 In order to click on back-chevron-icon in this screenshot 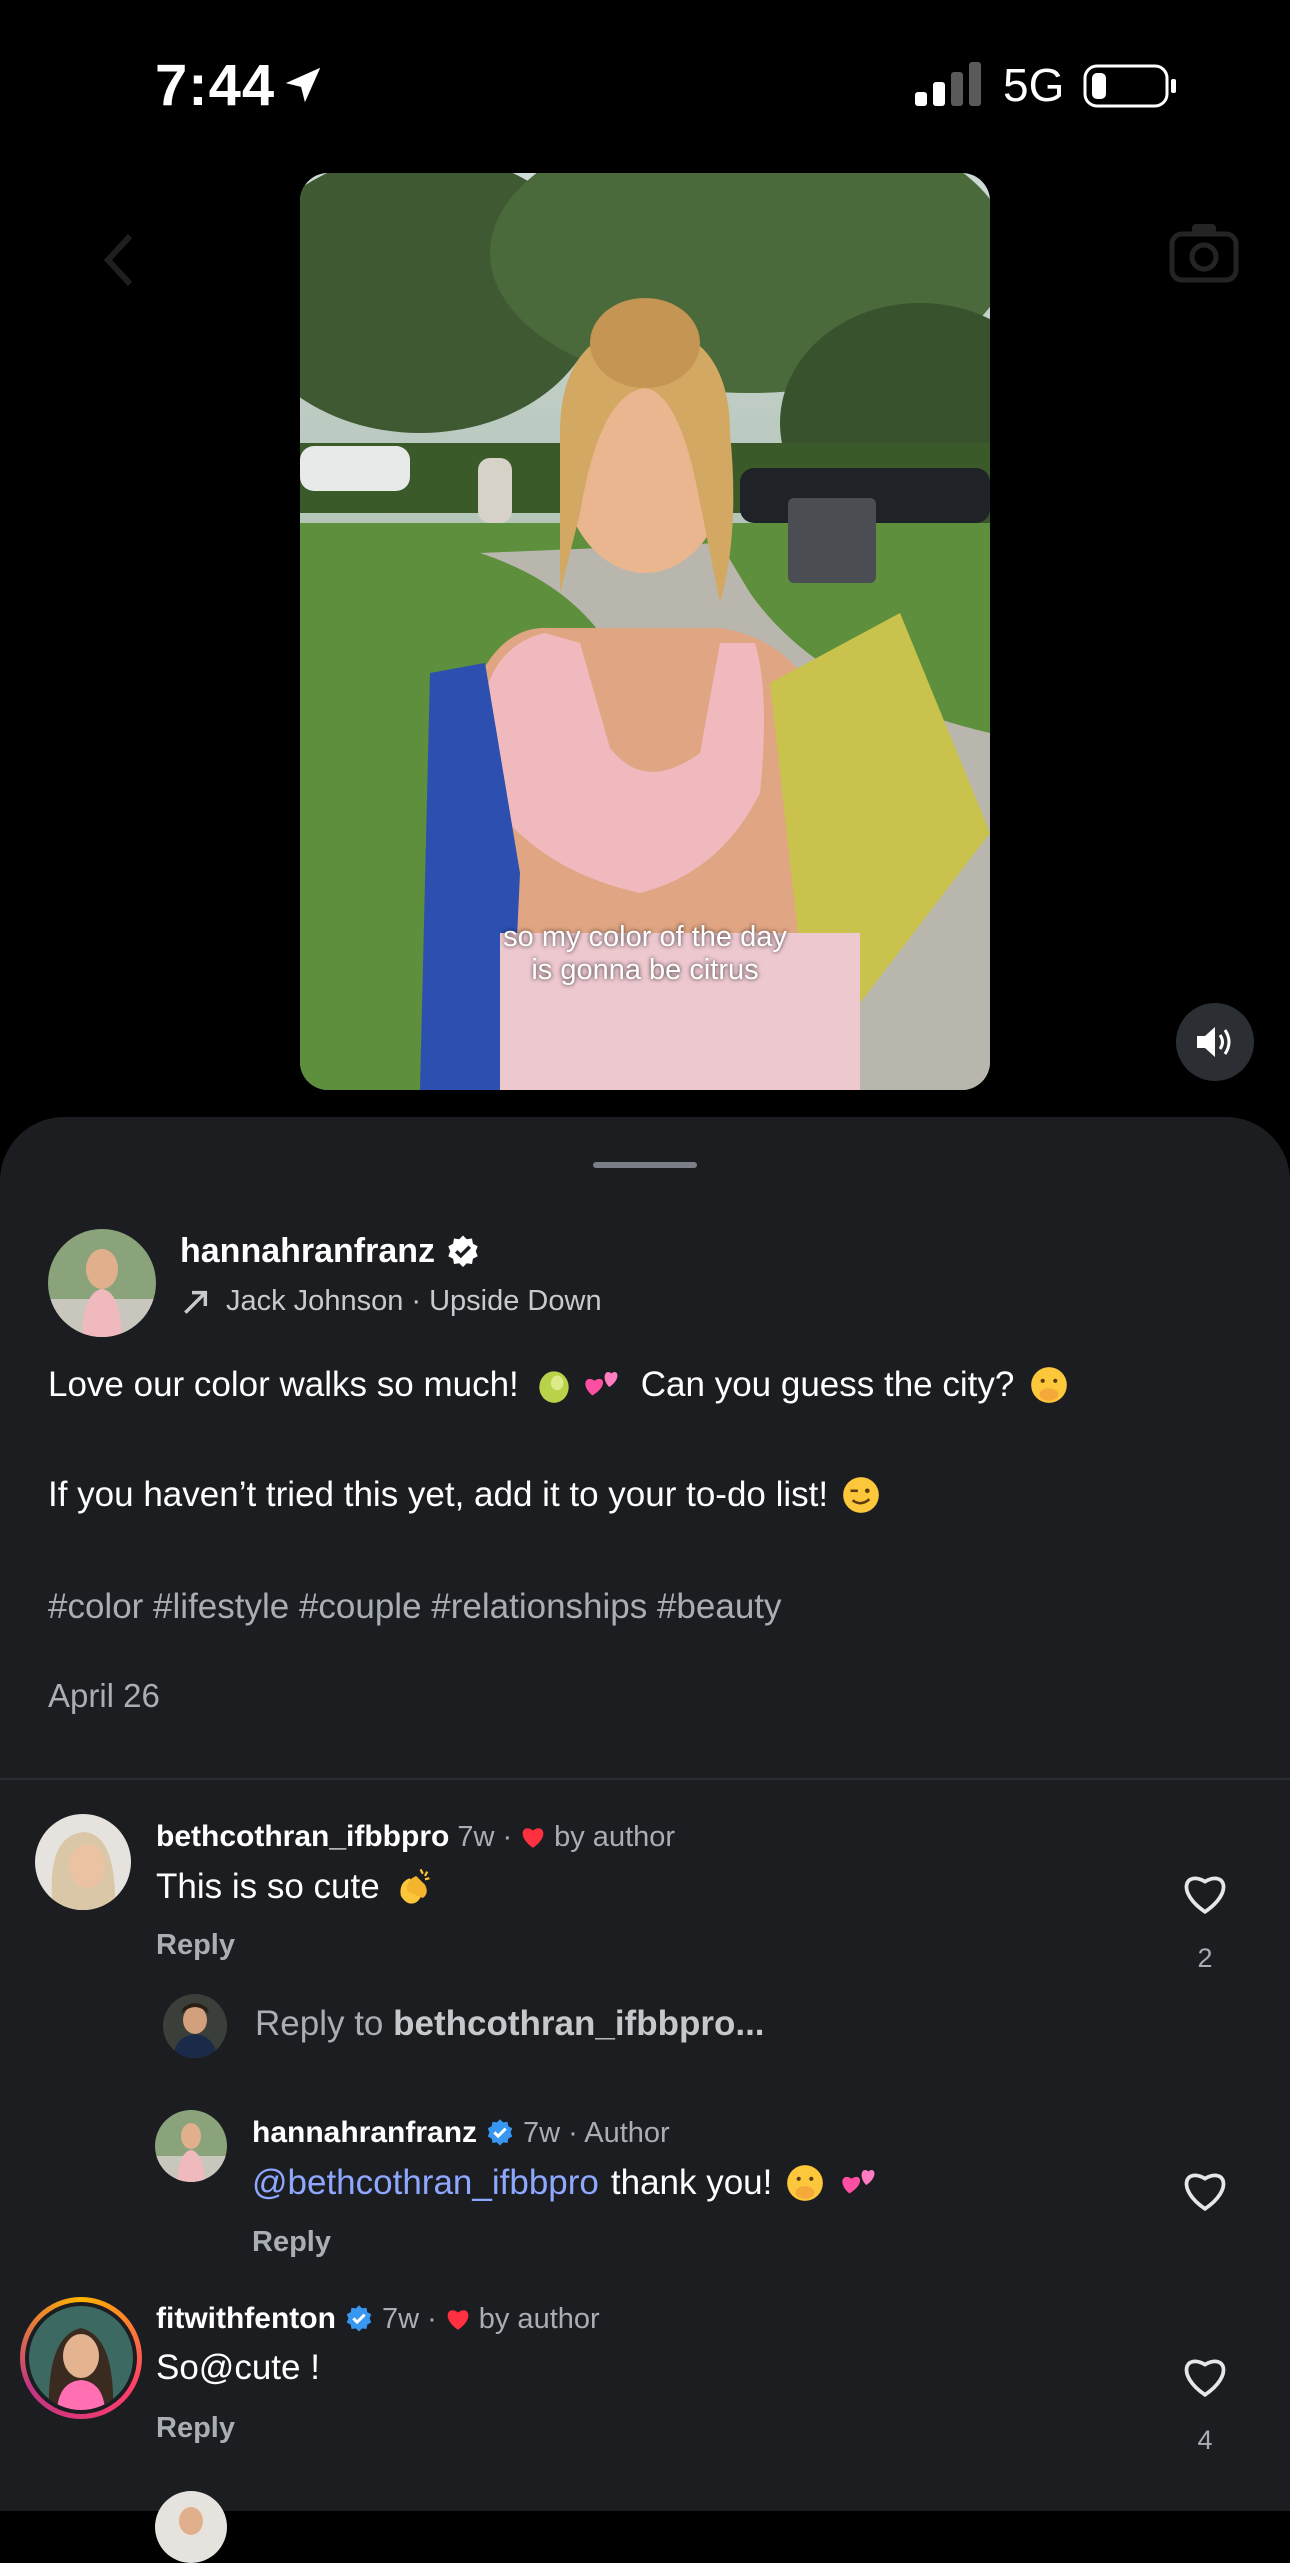, I will do `click(120, 260)`.